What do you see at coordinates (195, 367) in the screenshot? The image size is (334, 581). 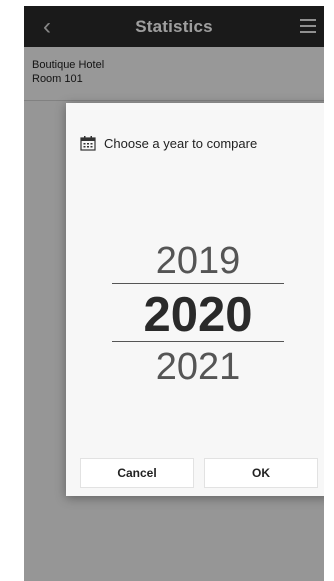 I see `year-option-next: 2021` at bounding box center [195, 367].